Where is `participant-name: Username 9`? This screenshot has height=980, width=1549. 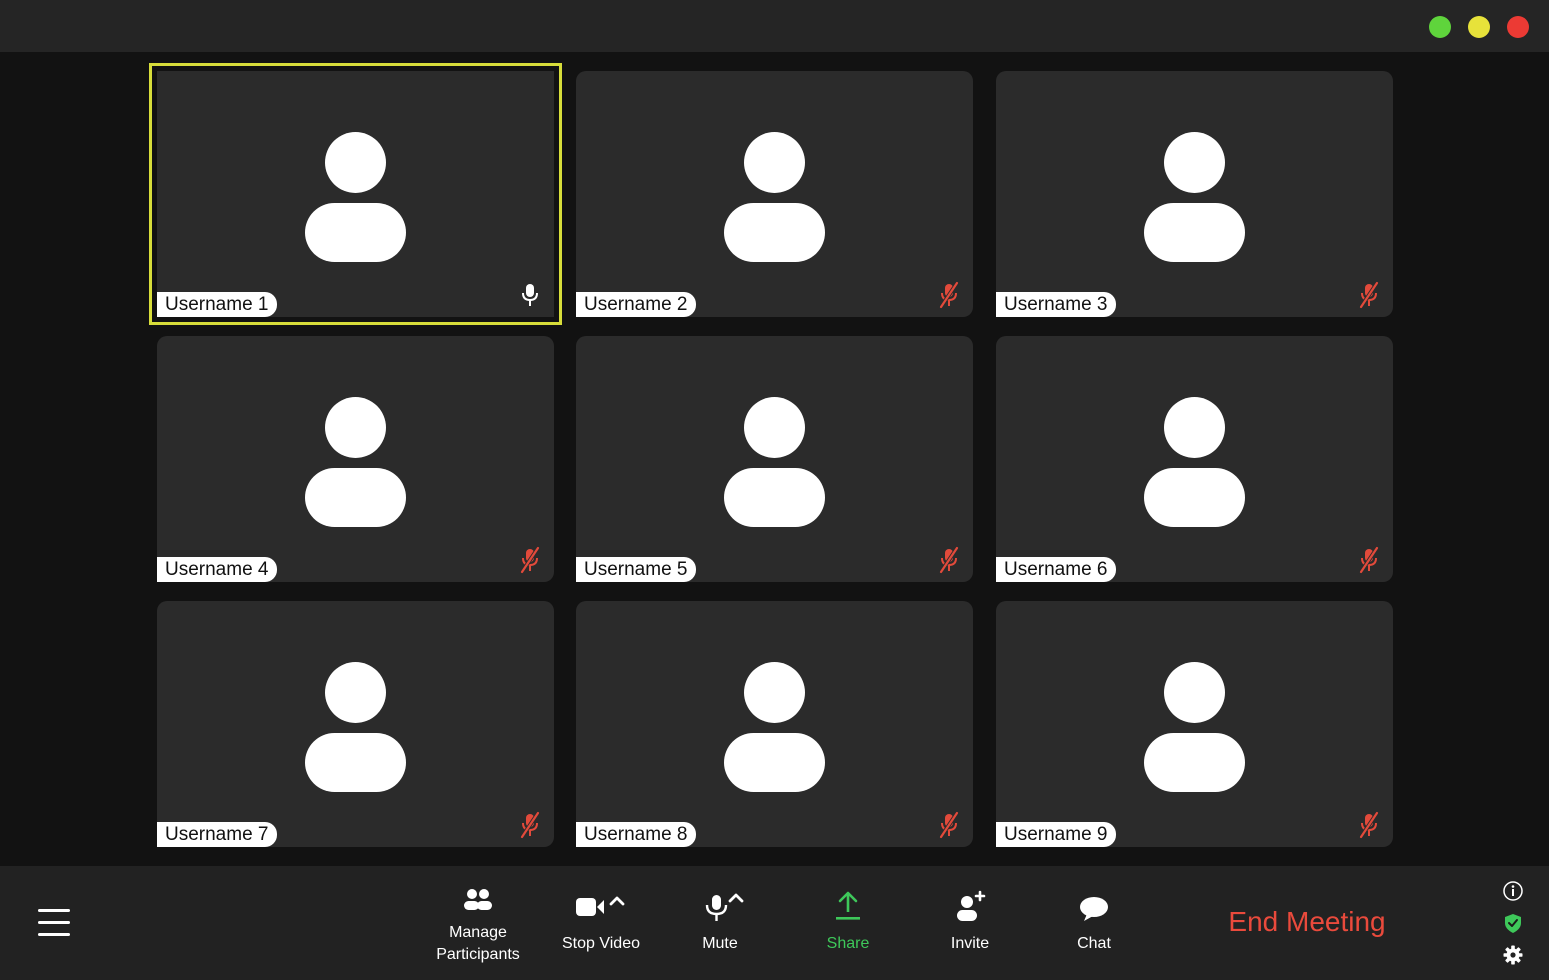 participant-name: Username 9 is located at coordinates (1056, 834).